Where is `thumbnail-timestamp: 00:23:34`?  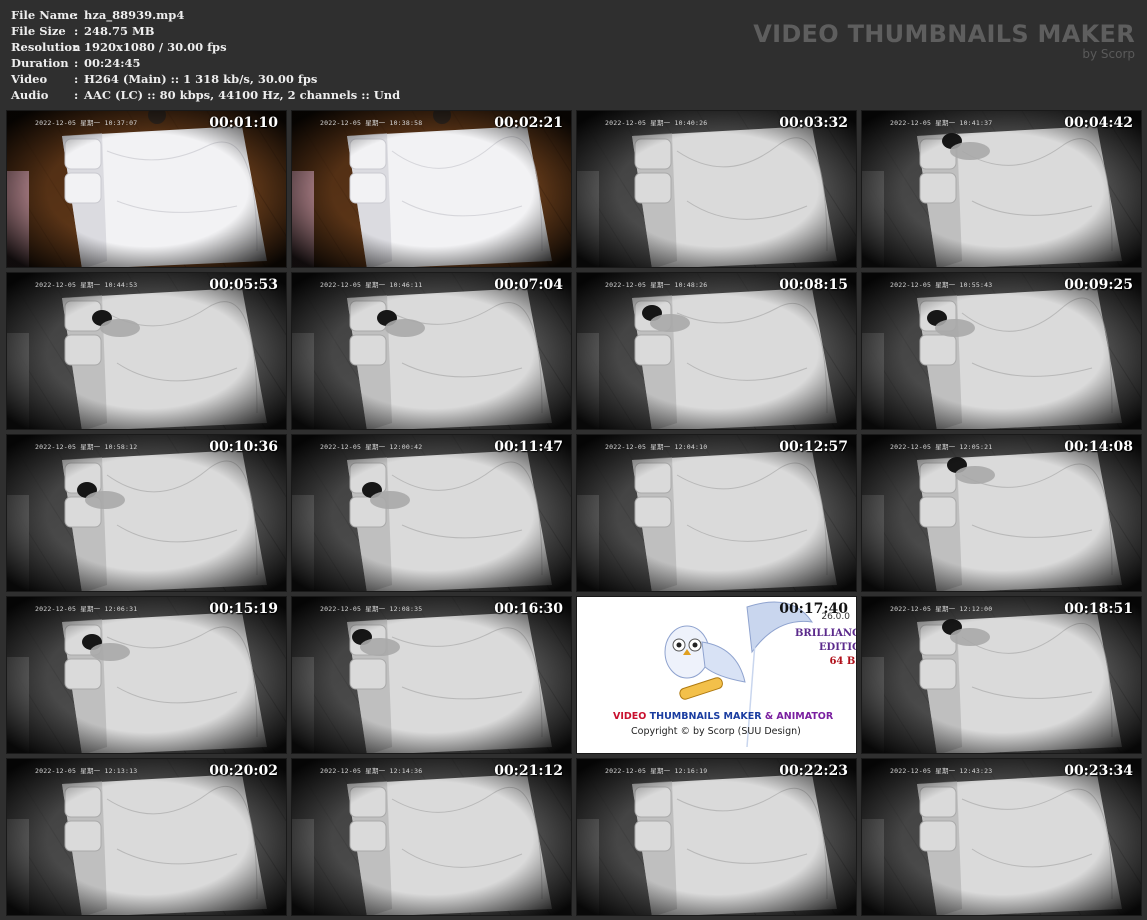 thumbnail-timestamp: 00:23:34 is located at coordinates (1098, 771).